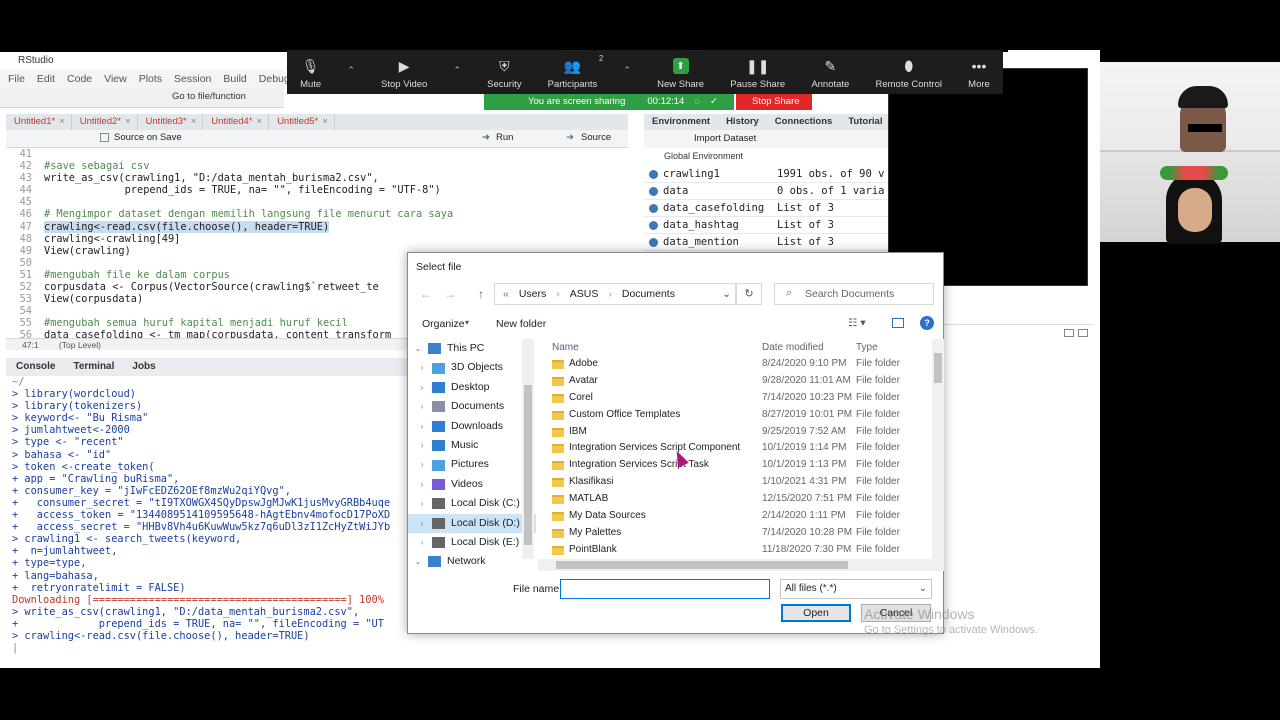 The width and height of the screenshot is (1280, 720). What do you see at coordinates (742, 432) in the screenshot?
I see `file-row: IBM 9/25/2019 7:52 AM File folder` at bounding box center [742, 432].